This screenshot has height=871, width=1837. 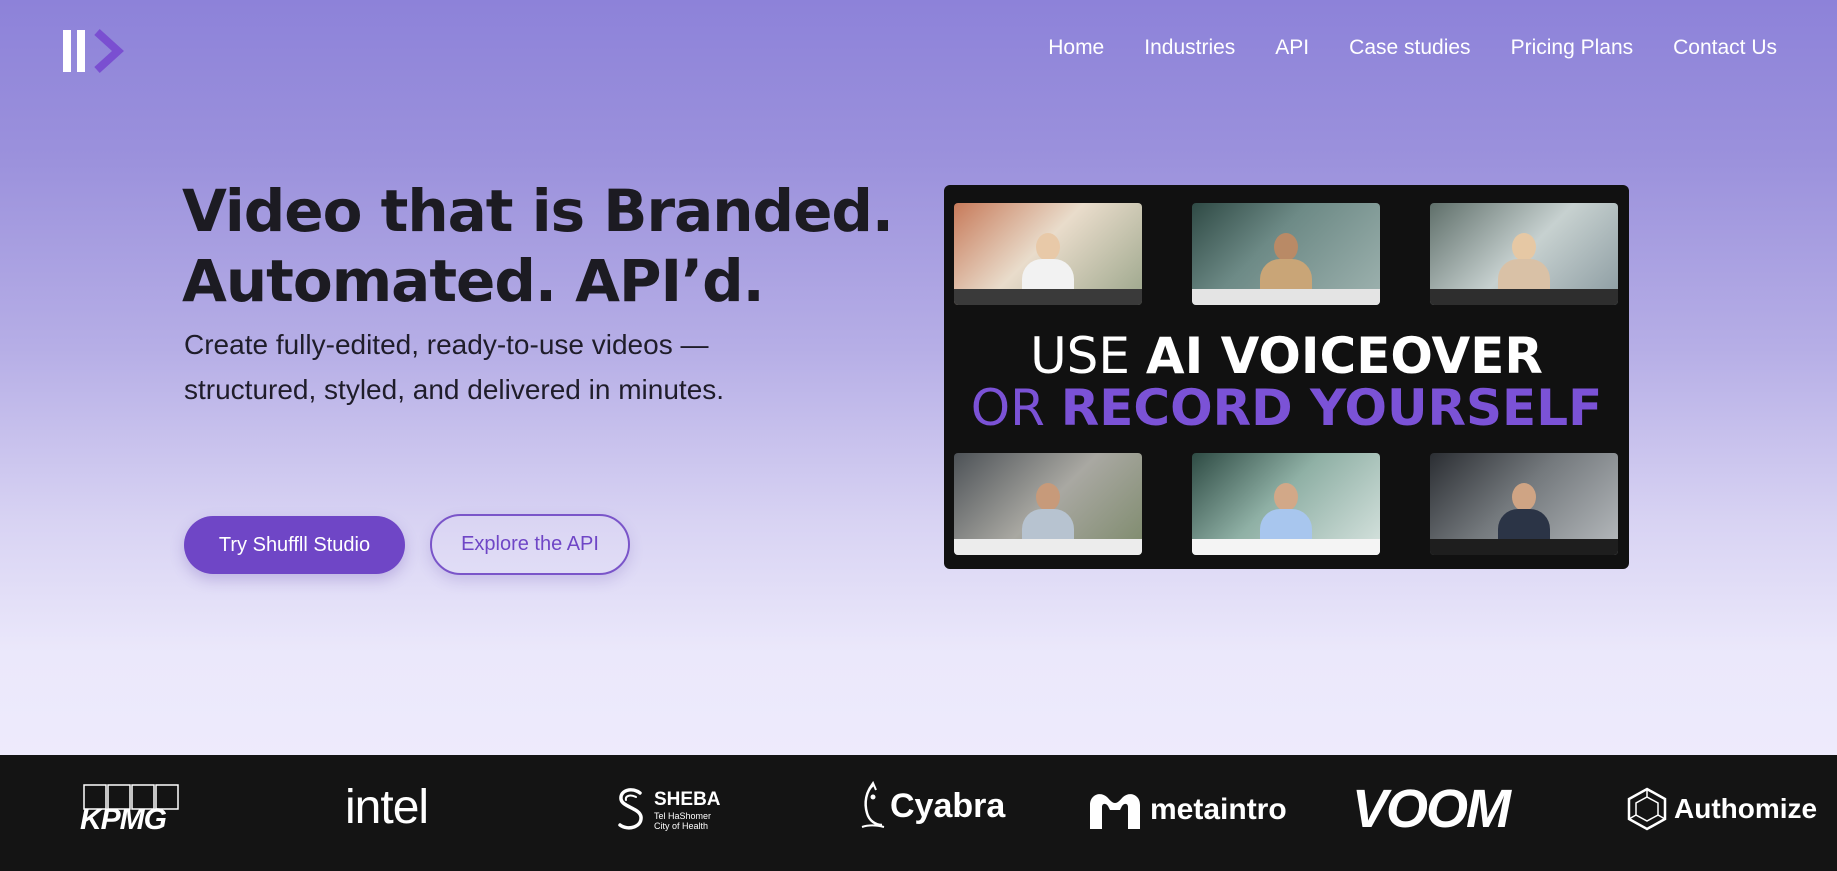 What do you see at coordinates (1218, 809) in the screenshot?
I see `metaintro-wordmark: metaintro` at bounding box center [1218, 809].